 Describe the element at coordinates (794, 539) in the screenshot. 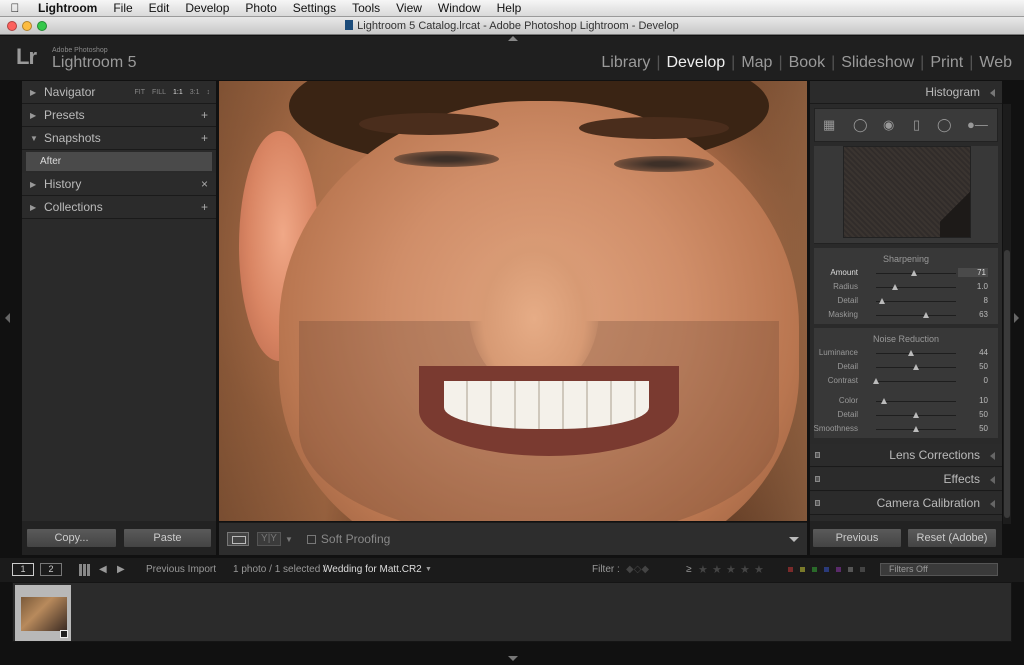

I see `toolbar-menu-icon` at that location.